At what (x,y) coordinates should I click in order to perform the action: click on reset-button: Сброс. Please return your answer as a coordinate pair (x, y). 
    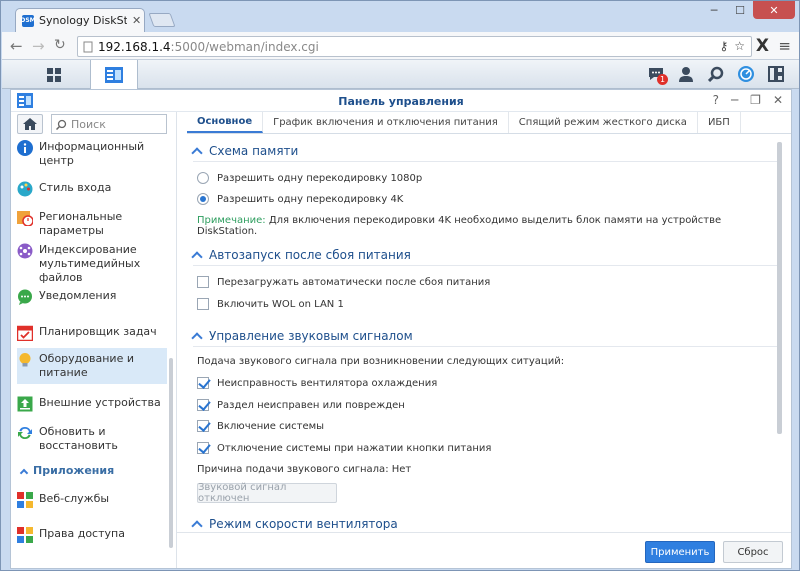
    Looking at the image, I should click on (753, 552).